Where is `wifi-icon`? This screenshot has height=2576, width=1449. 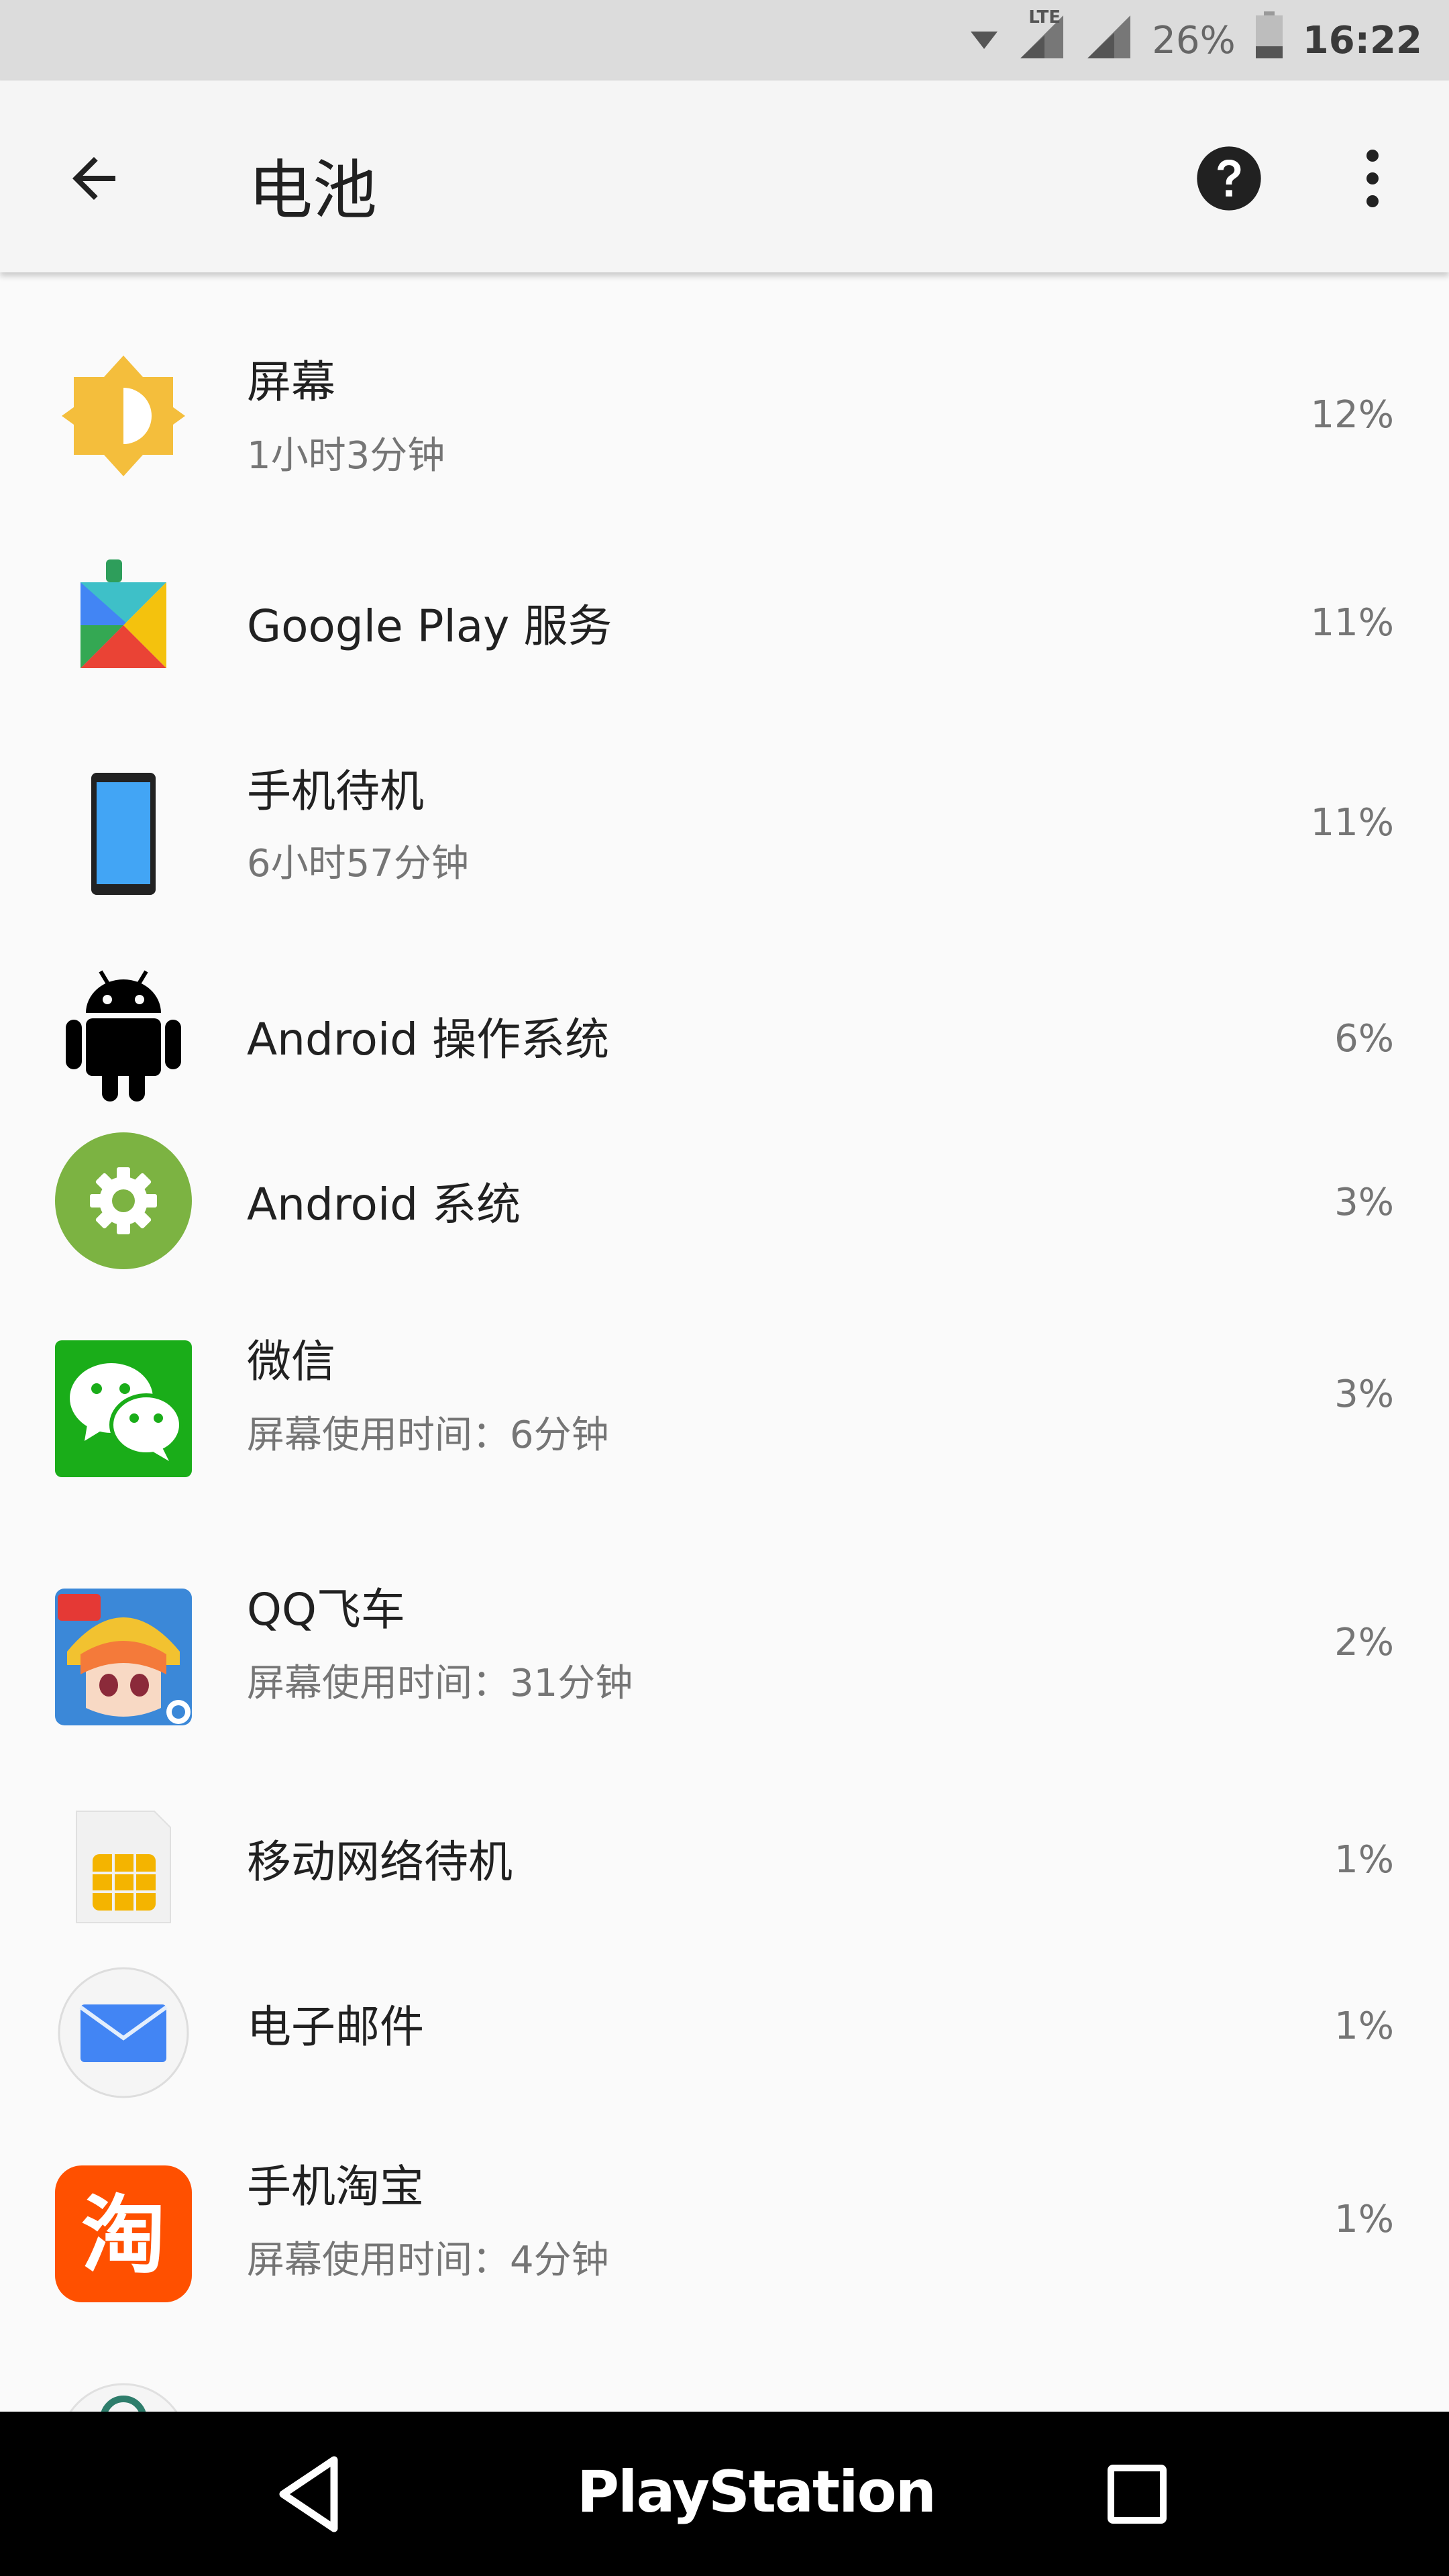
wifi-icon is located at coordinates (984, 40).